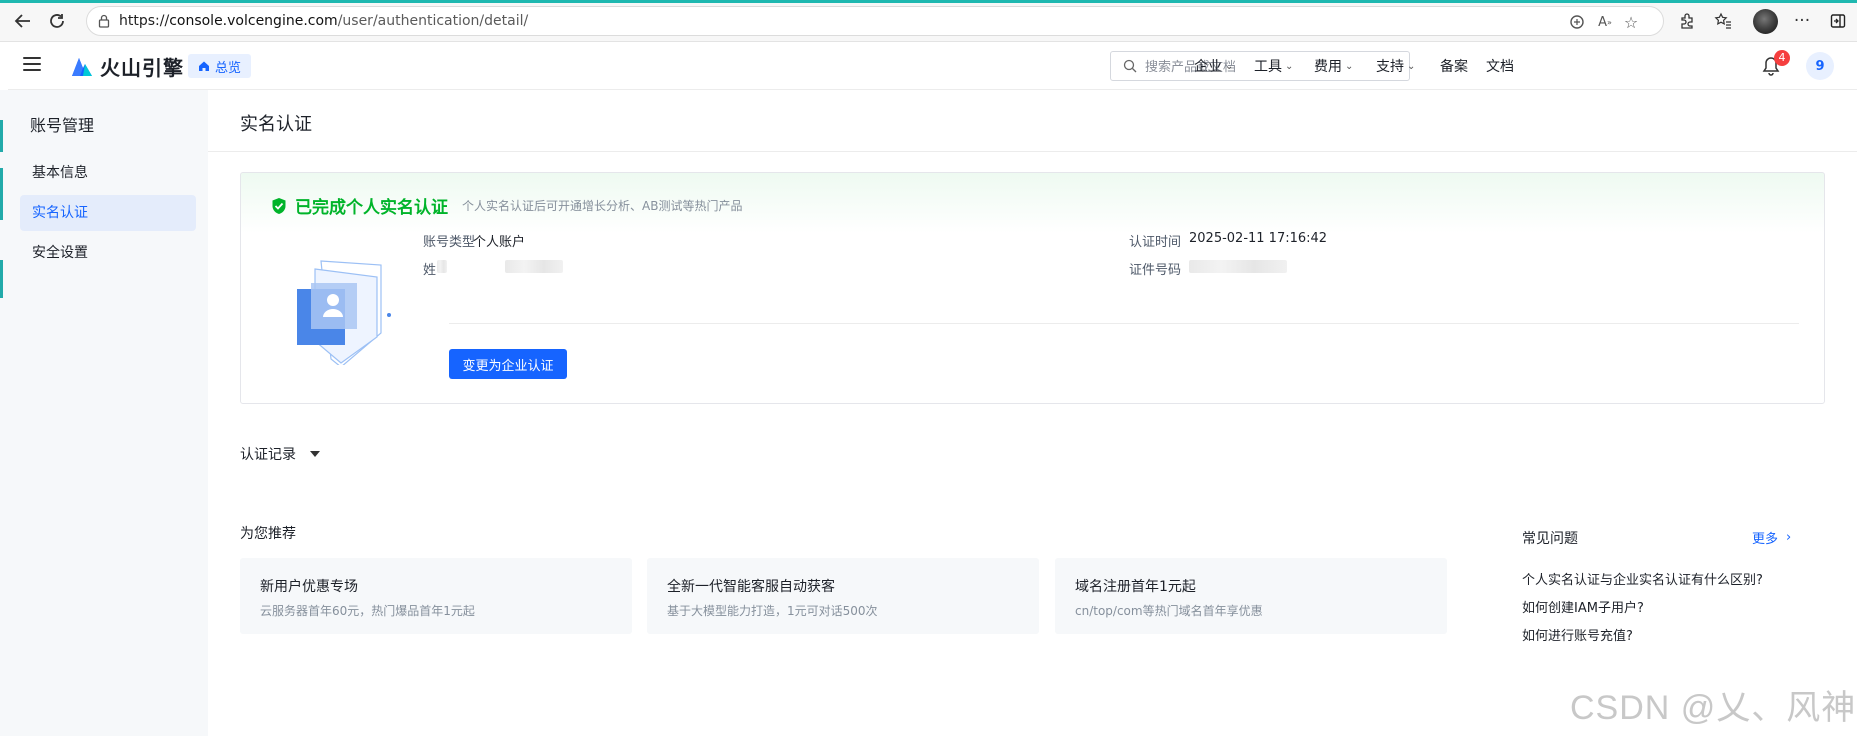  I want to click on overview-button: 总览, so click(220, 66).